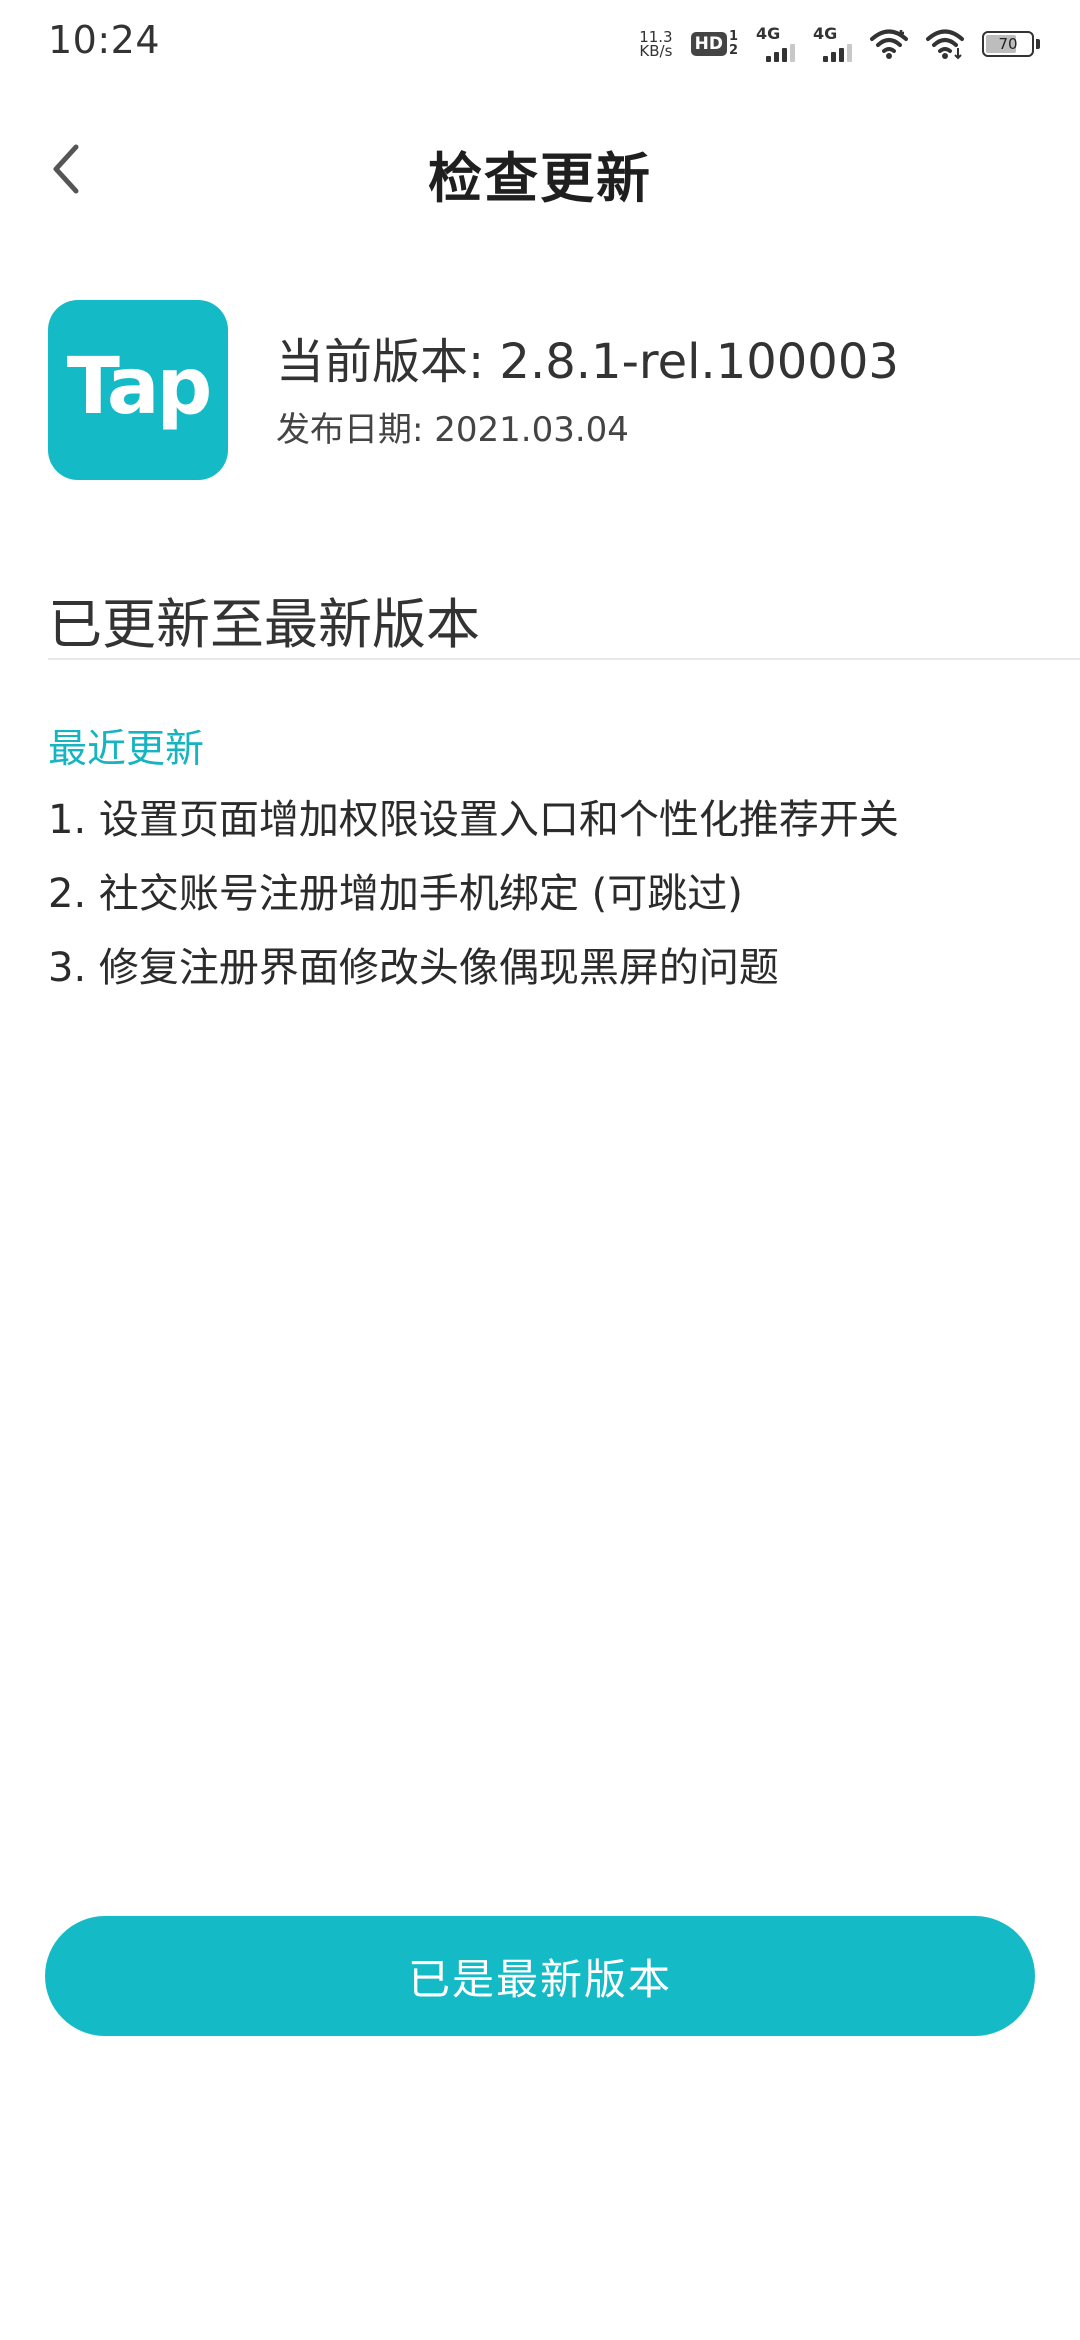 The image size is (1080, 2340). Describe the element at coordinates (540, 1976) in the screenshot. I see `latest-version-button: 已是最新版本` at that location.